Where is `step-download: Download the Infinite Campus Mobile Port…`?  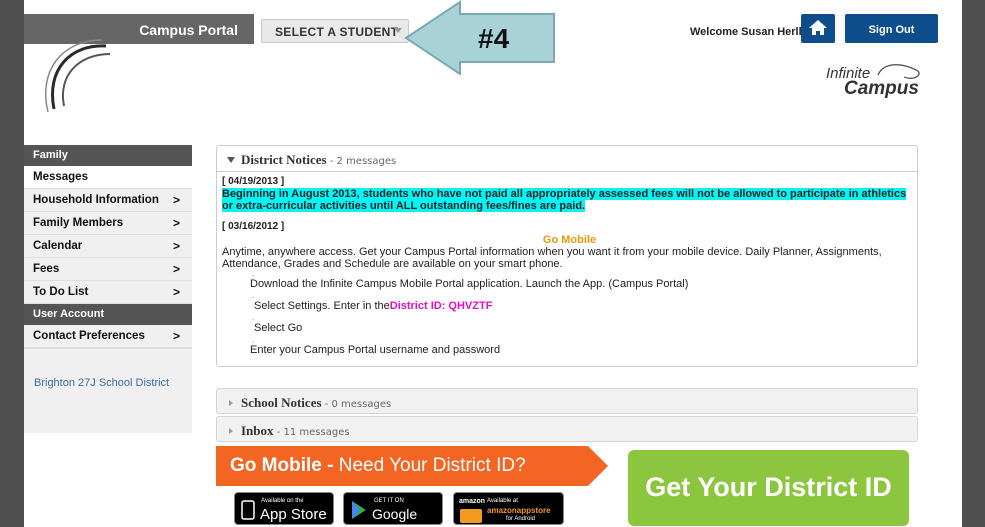
step-download: Download the Infinite Campus Mobile Port… is located at coordinates (469, 284).